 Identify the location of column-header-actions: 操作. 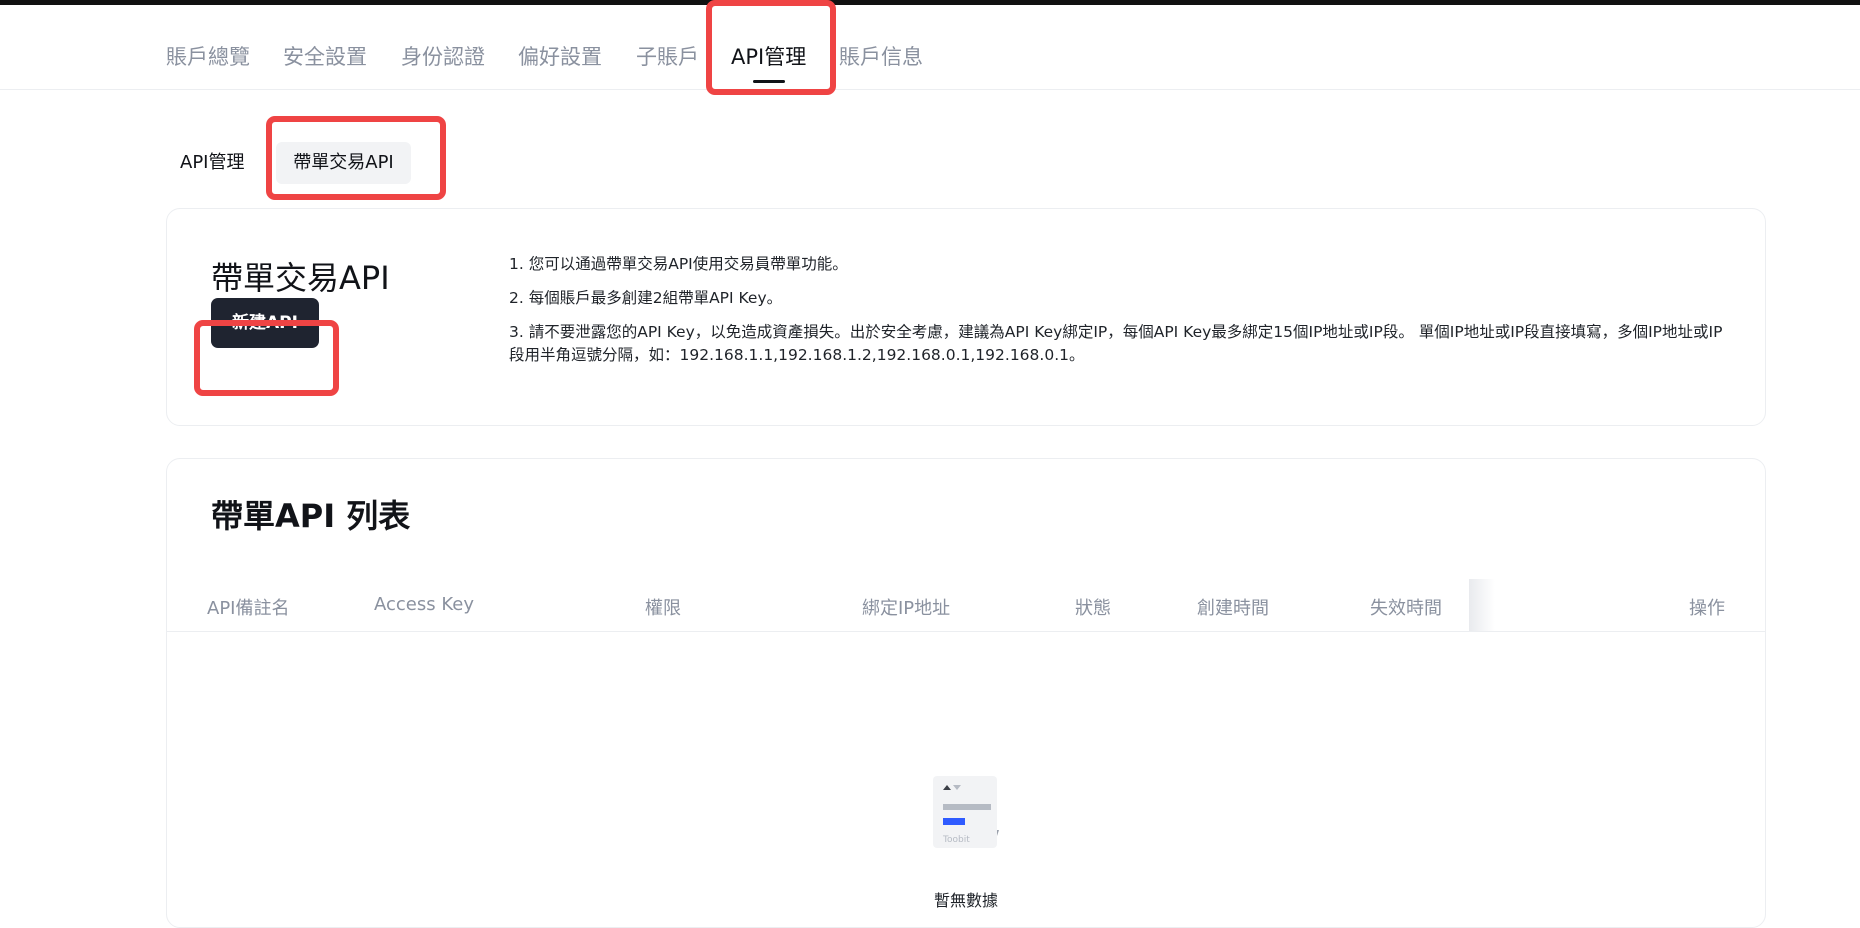
(1707, 608).